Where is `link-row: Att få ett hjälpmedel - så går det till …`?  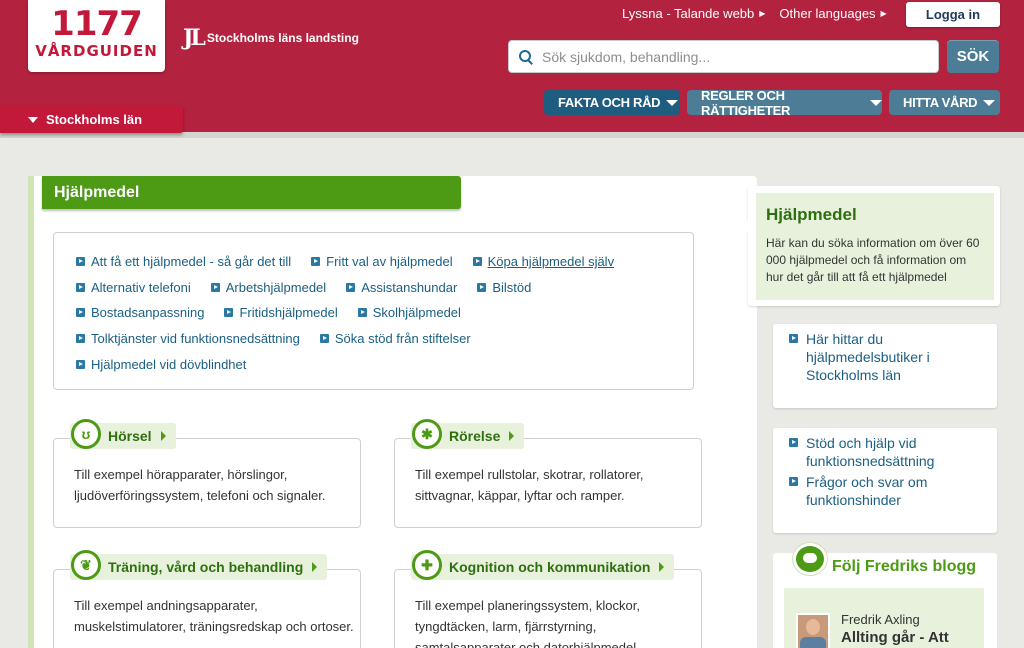
link-row: Att få ett hjälpmedel - så går det till … is located at coordinates (384, 262).